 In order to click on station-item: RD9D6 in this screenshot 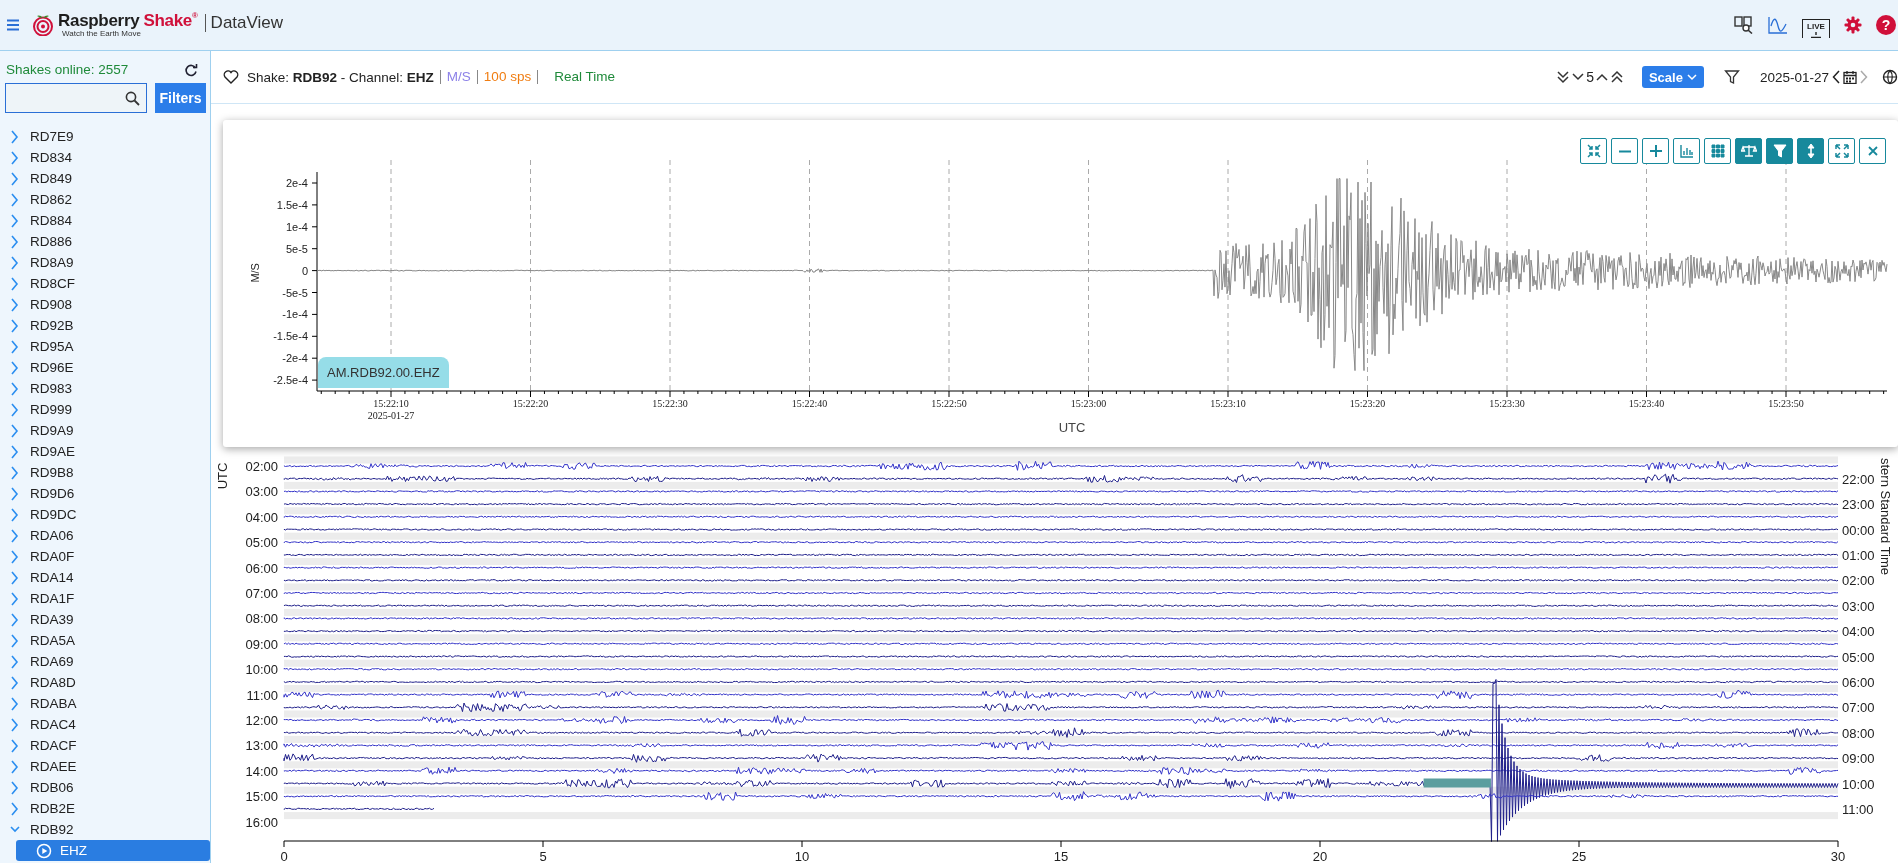, I will do `click(105, 493)`.